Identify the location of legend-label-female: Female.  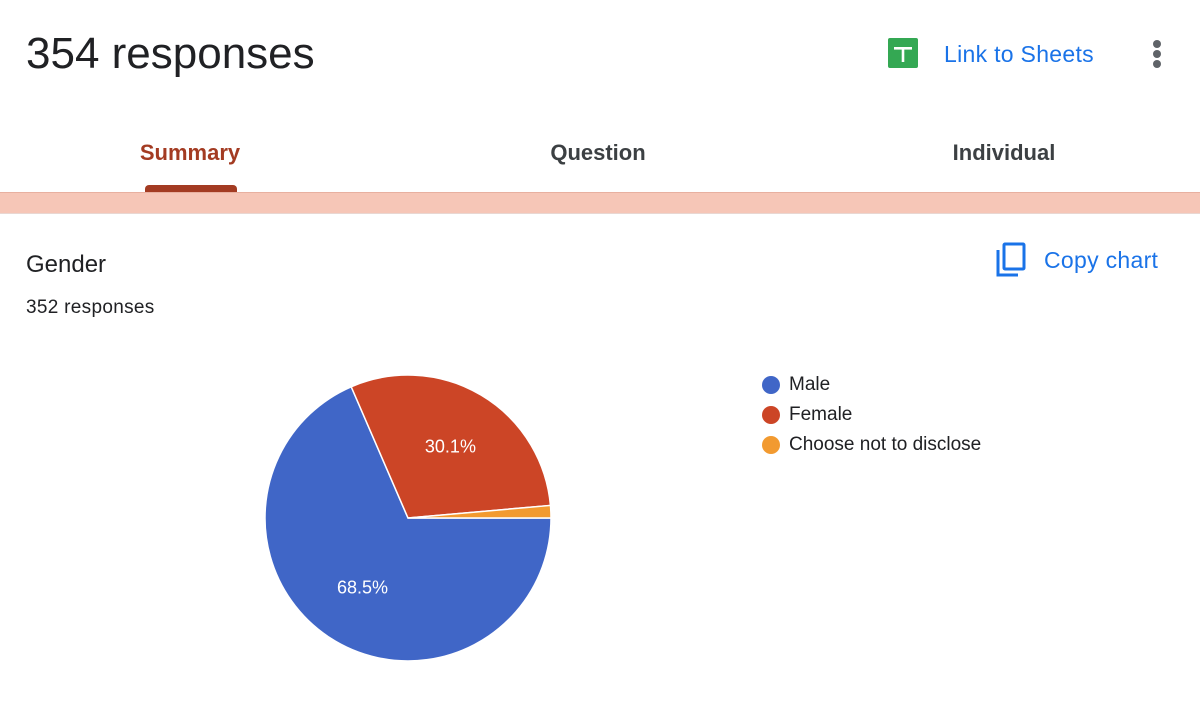
(821, 414).